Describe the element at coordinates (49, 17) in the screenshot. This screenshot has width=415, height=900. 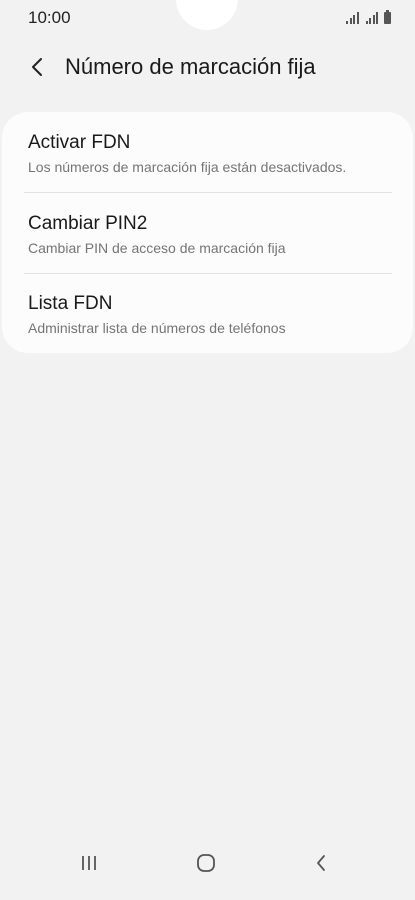
I see `status-time: 10:00` at that location.